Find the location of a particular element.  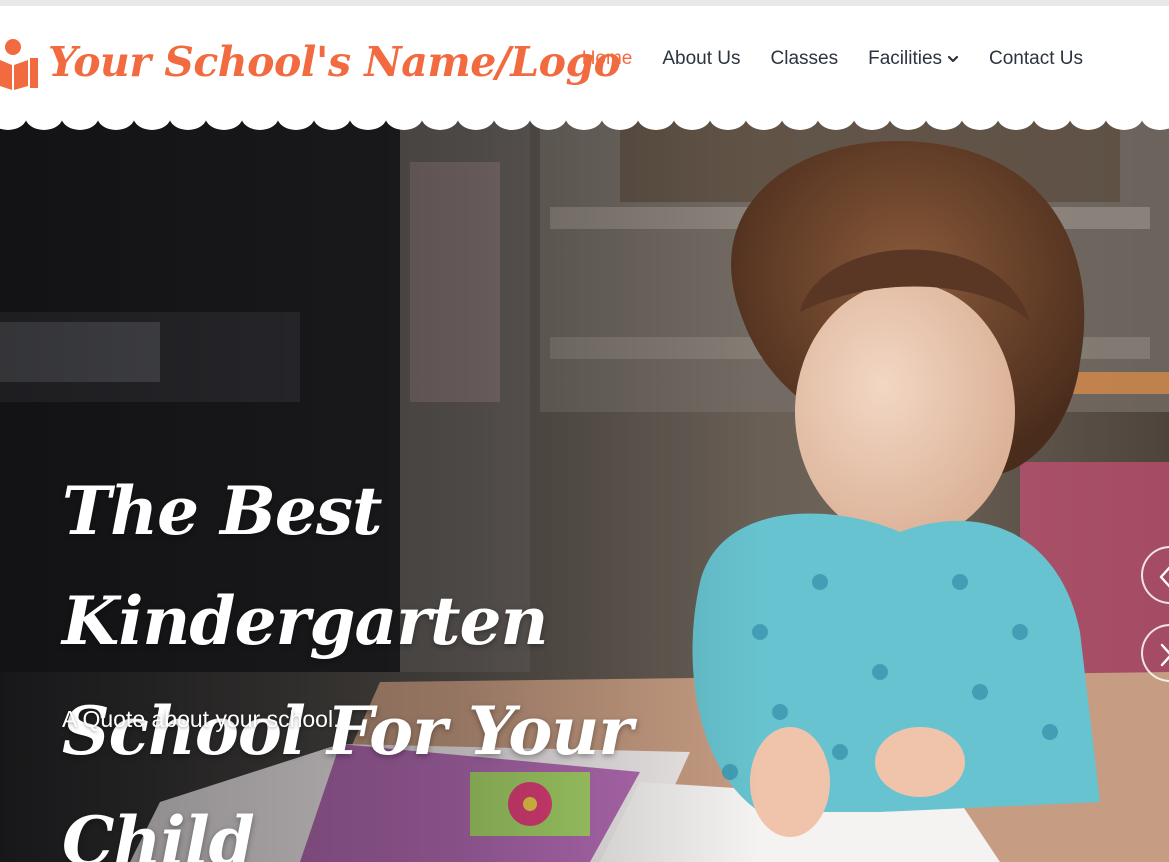

nav-contact-us: Contact Us is located at coordinates (1036, 59).